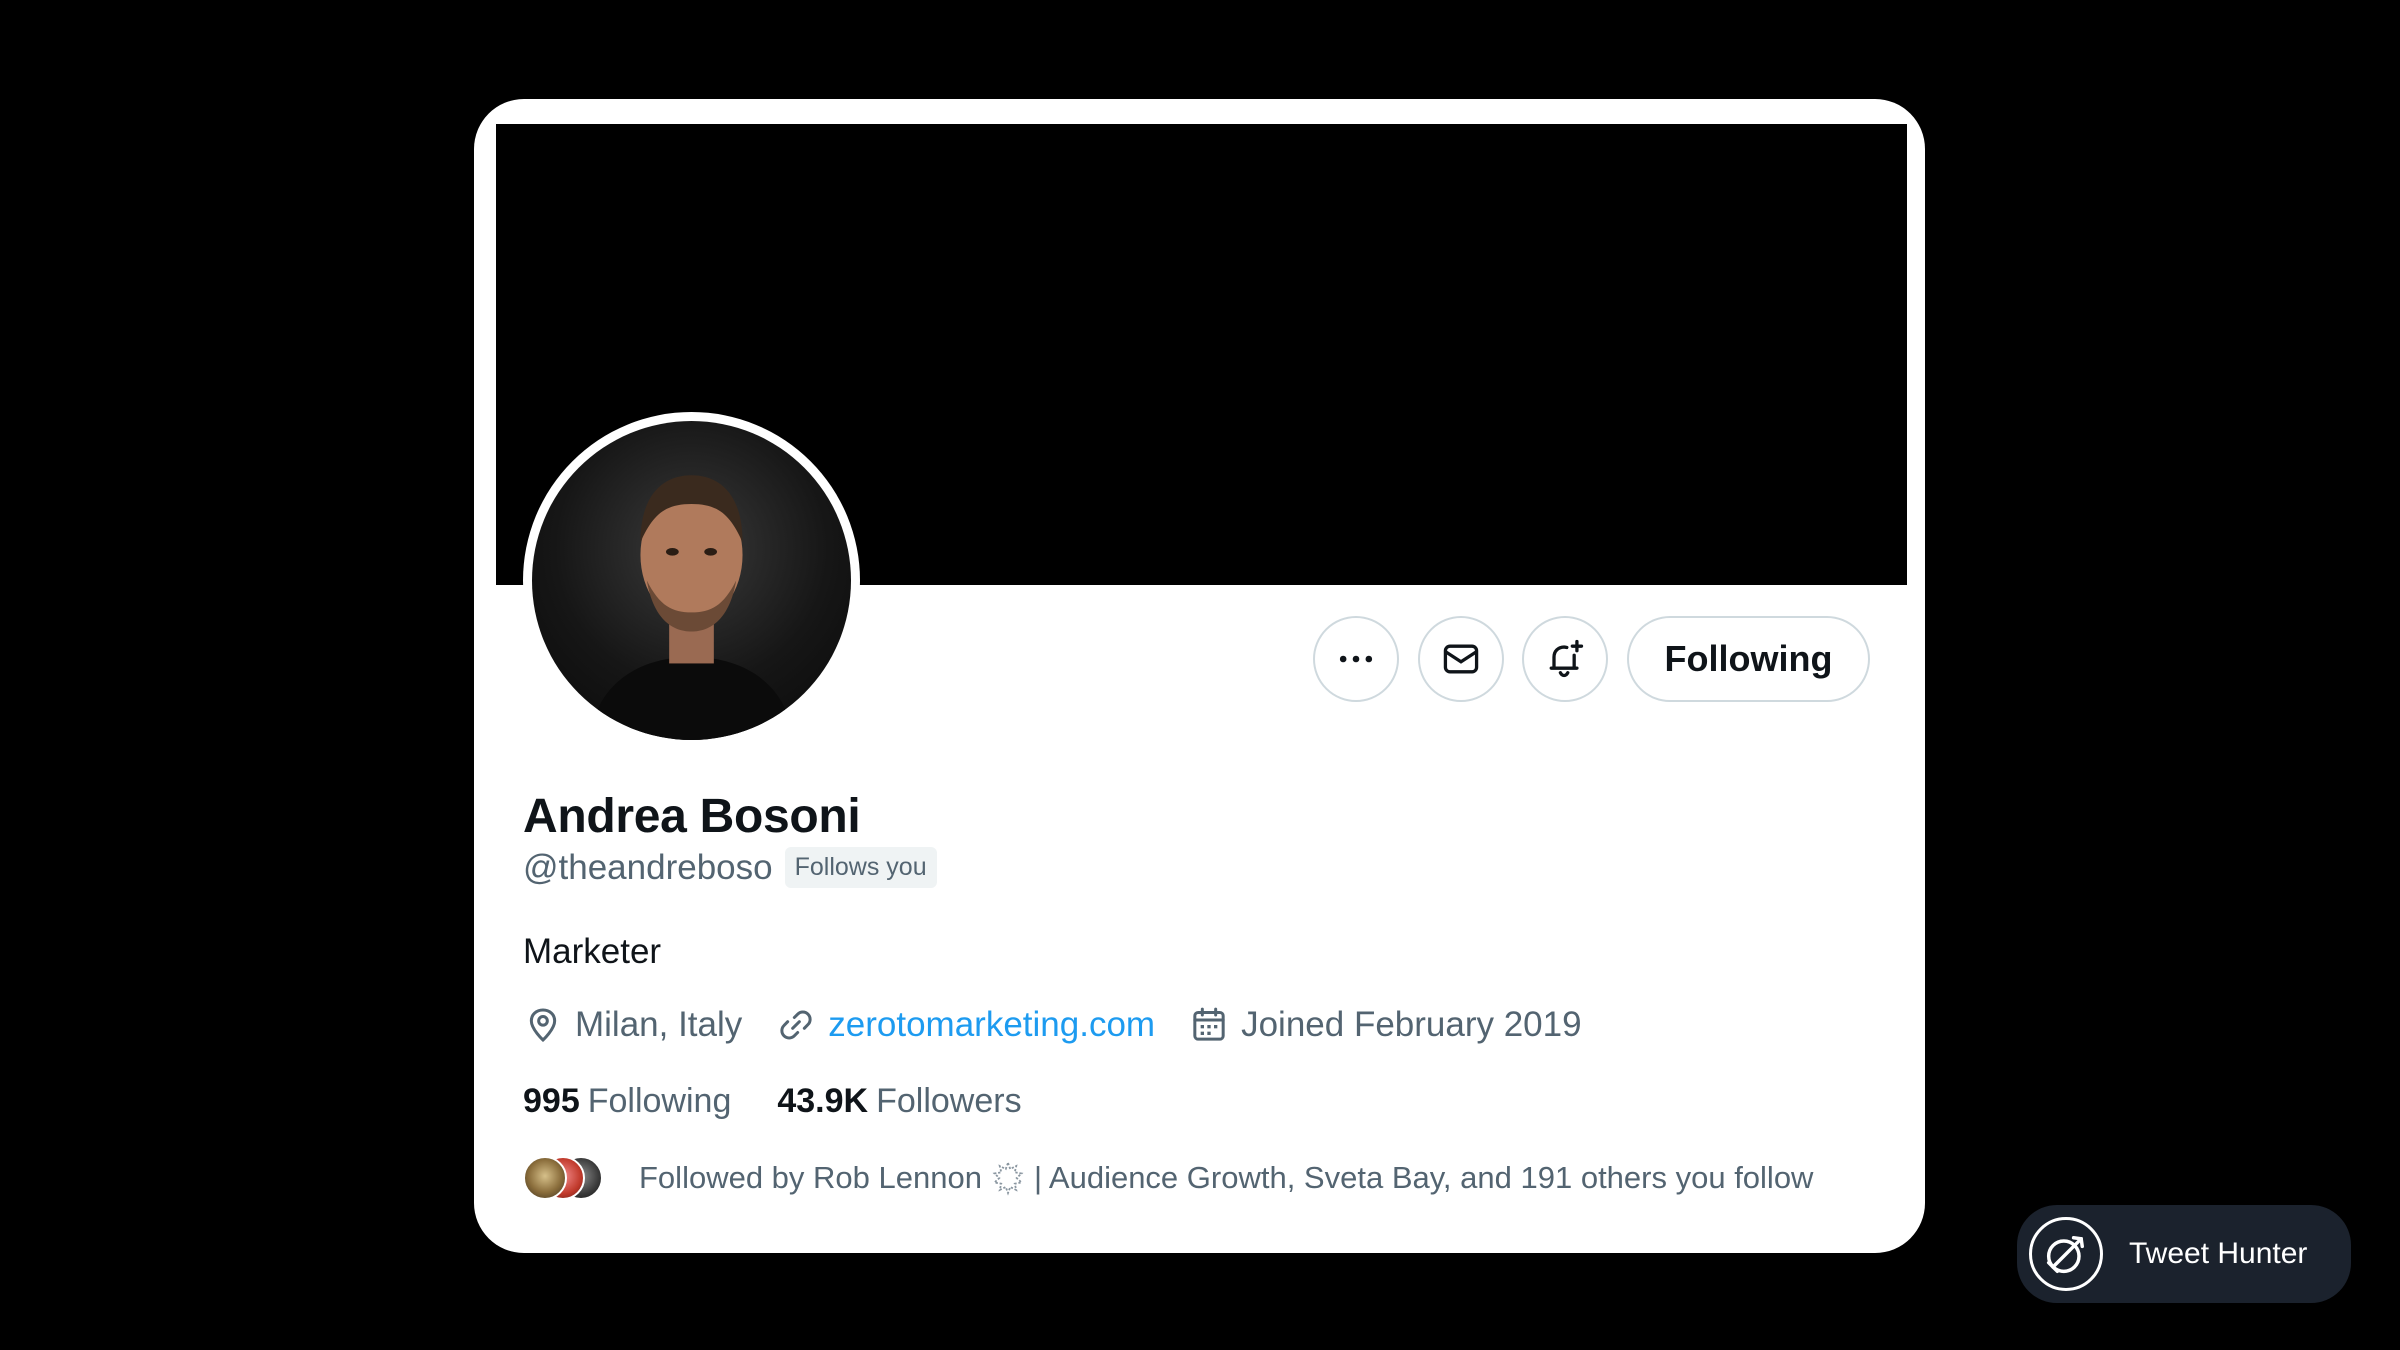  I want to click on profile-handle: @theandreboso, so click(648, 867).